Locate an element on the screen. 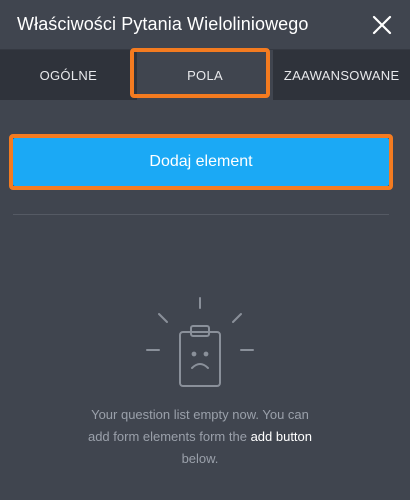  tab-general-label: OGÓLNE is located at coordinates (68, 75).